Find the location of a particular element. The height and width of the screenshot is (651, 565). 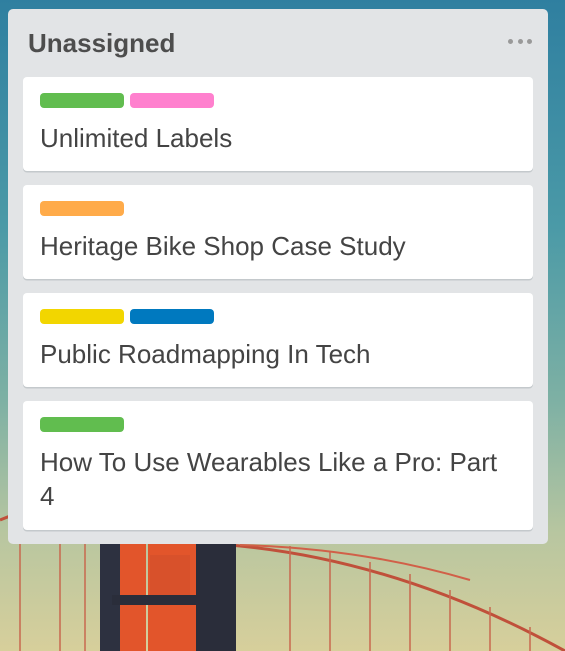

card-public-roadmapping: Public Roadmapping In Tech is located at coordinates (278, 340).